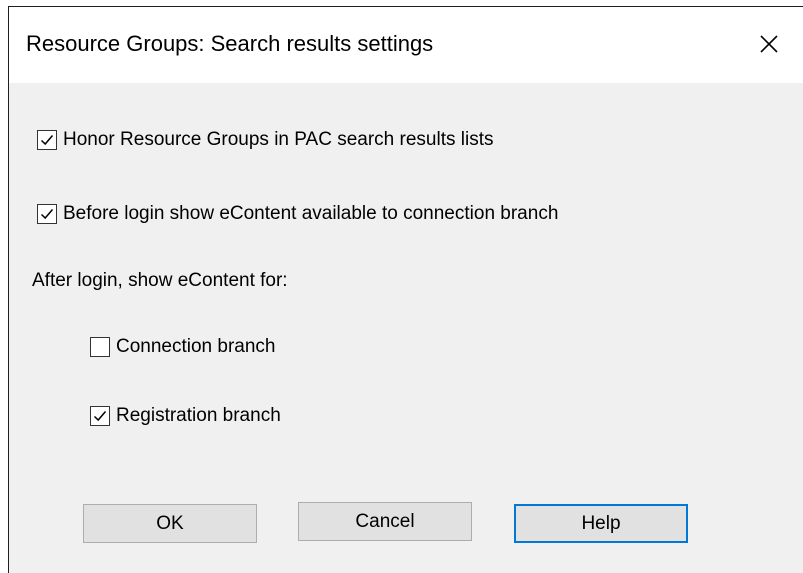 The width and height of the screenshot is (803, 573). I want to click on before-login-econtent-checkbox, so click(47, 214).